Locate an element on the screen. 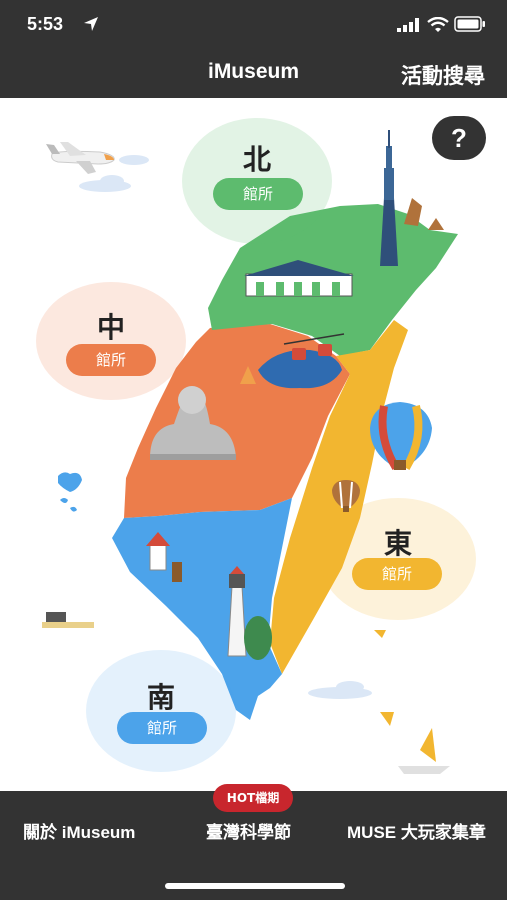 This screenshot has height=900, width=507. status-bar: 5:53 is located at coordinates (253, 26).